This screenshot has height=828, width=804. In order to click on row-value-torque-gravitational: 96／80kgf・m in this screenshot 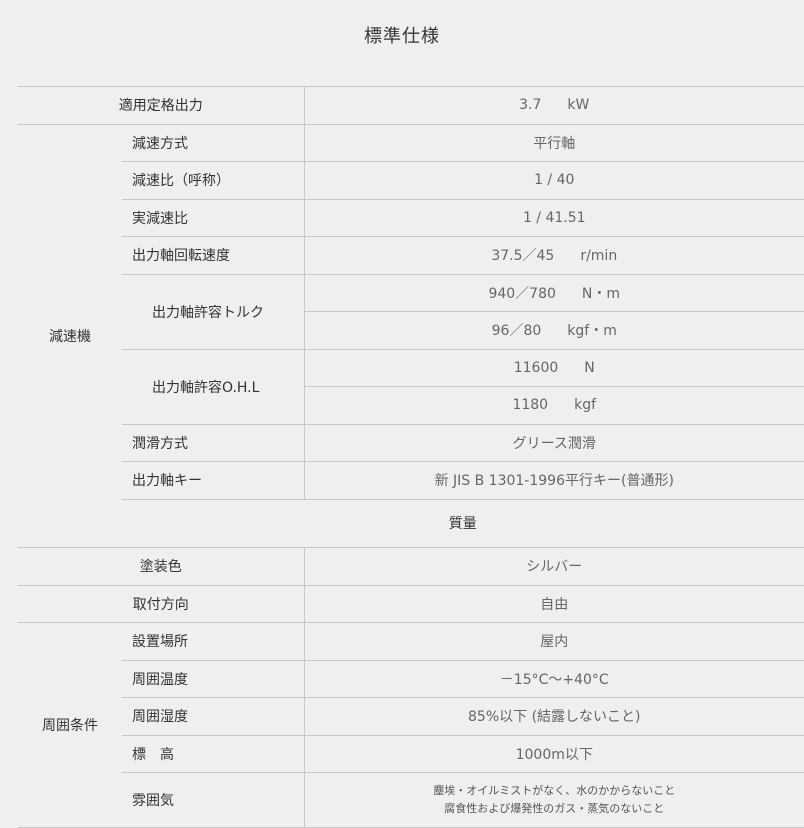, I will do `click(554, 331)`.